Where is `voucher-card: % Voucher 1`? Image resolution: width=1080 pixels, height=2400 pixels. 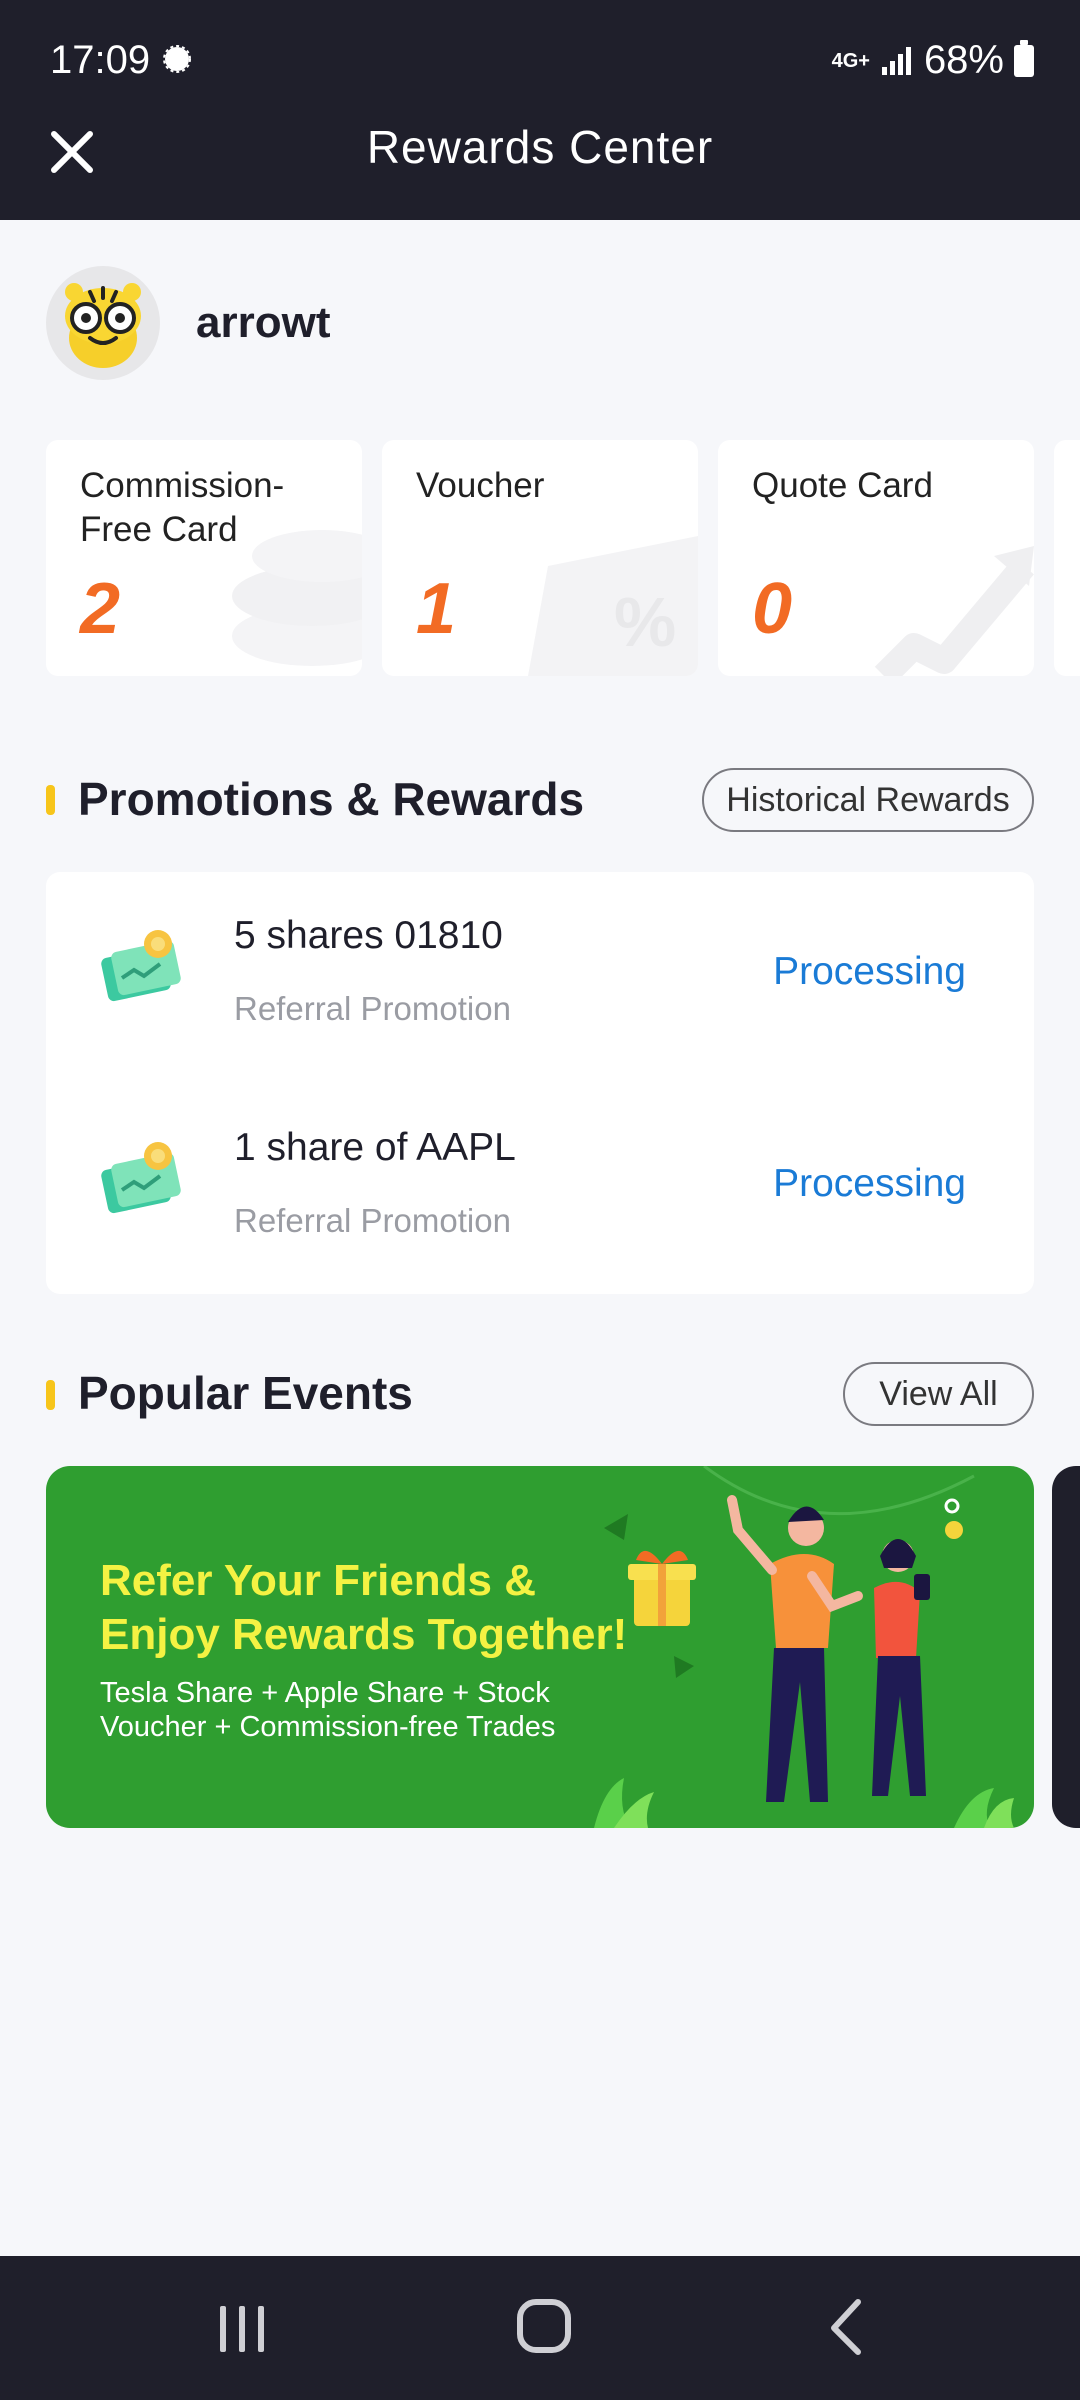 voucher-card: % Voucher 1 is located at coordinates (540, 558).